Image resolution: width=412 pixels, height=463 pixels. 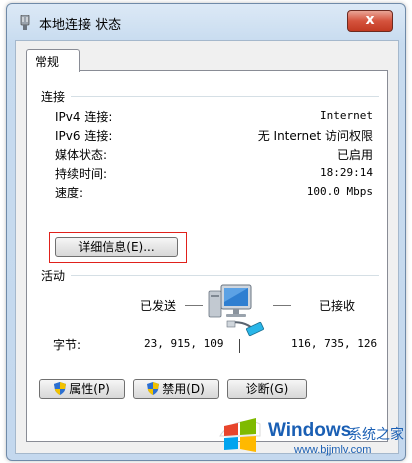 I want to click on ipv6-value: 无 Internet 访问权限, so click(x=315, y=136).